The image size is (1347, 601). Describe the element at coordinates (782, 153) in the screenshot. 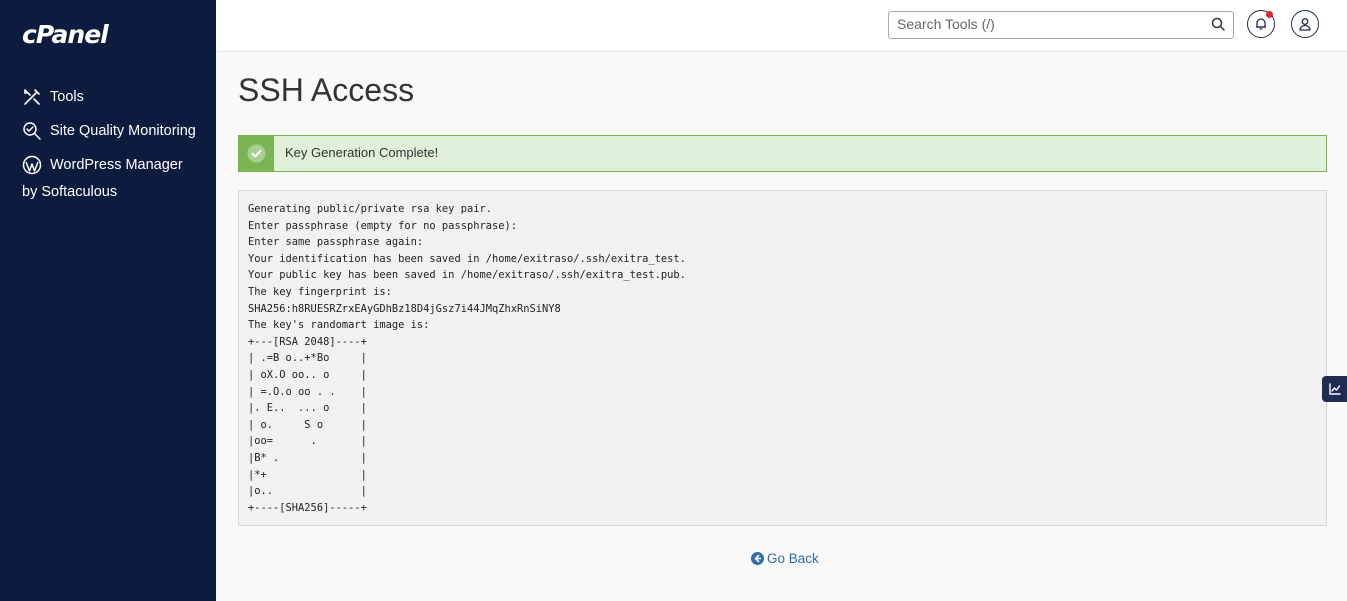

I see `success-alert: Key Generation Complete!` at that location.